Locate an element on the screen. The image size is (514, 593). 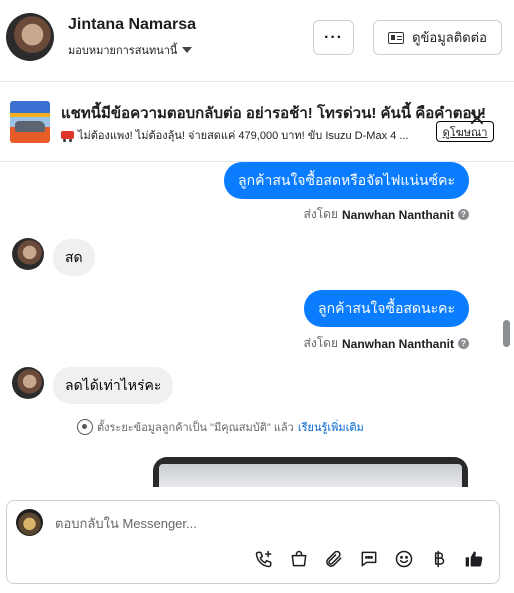
assign-conversation-dropdown: มอบหมายการสนทนานี้ is located at coordinates (130, 50).